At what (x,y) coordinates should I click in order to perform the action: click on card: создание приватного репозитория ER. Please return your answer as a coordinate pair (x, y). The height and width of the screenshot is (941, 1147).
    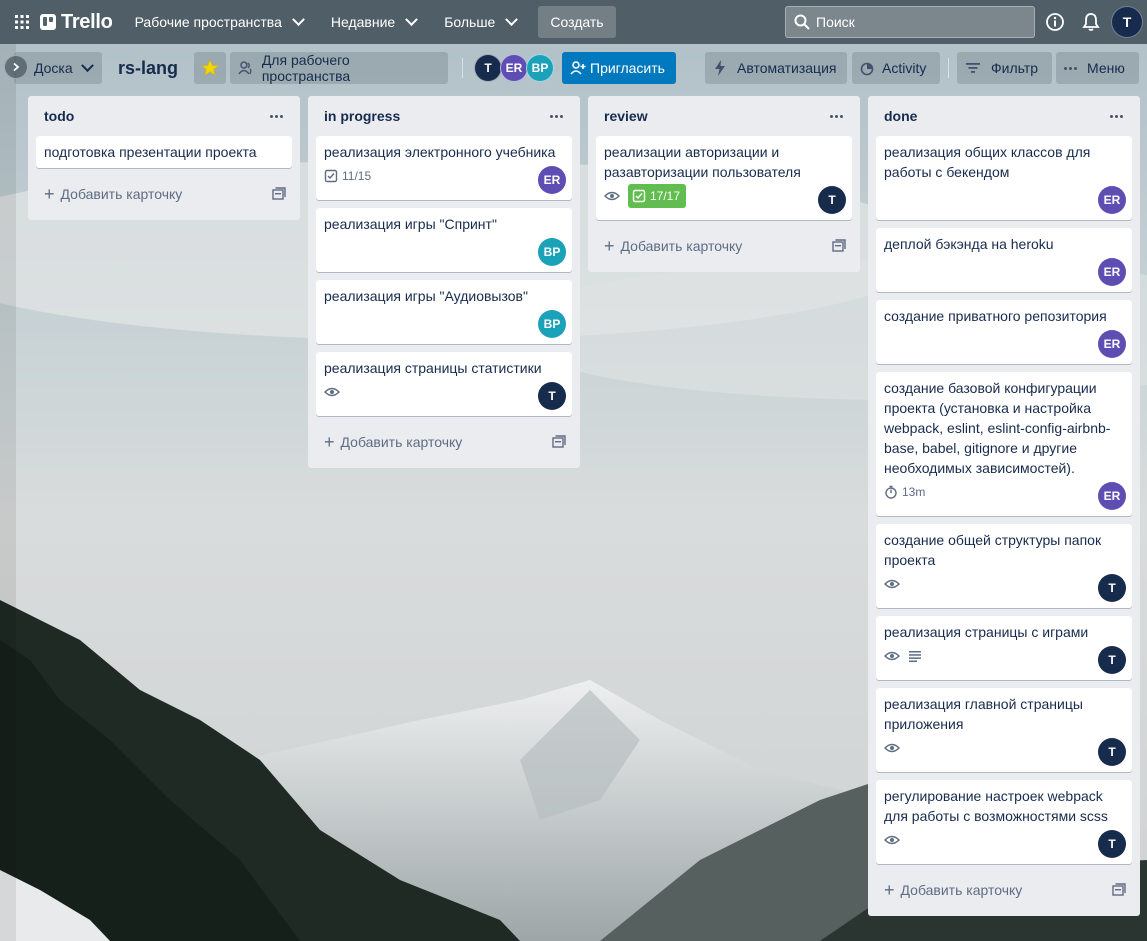
    Looking at the image, I should click on (1004, 332).